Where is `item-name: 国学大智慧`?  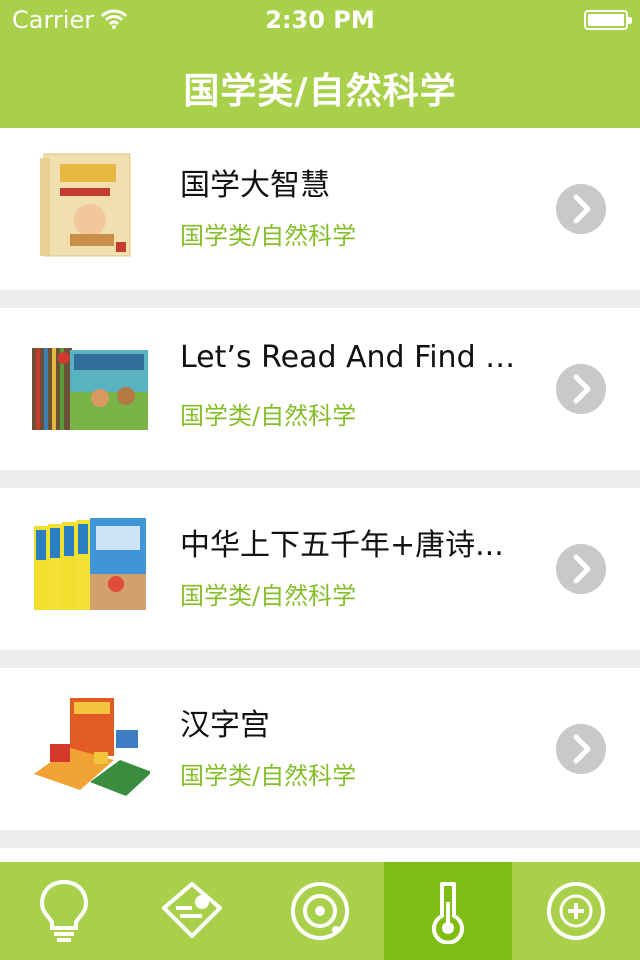 item-name: 国学大智慧 is located at coordinates (255, 185).